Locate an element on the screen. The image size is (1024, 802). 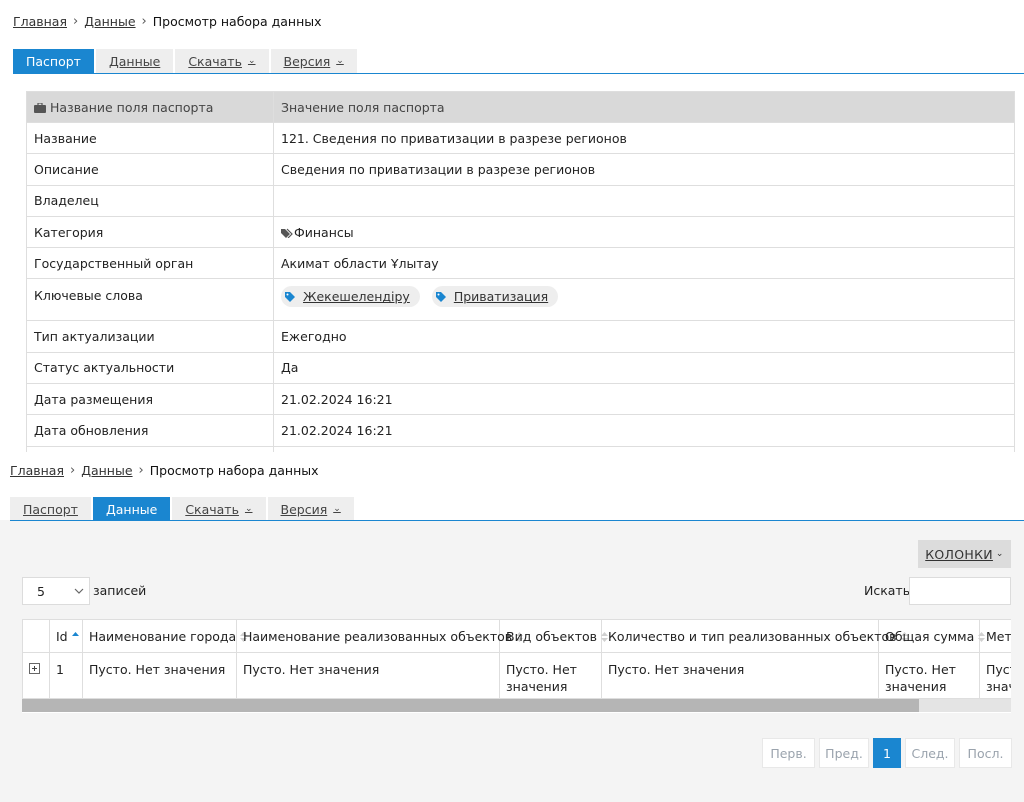
expand-column-header is located at coordinates (36, 636).